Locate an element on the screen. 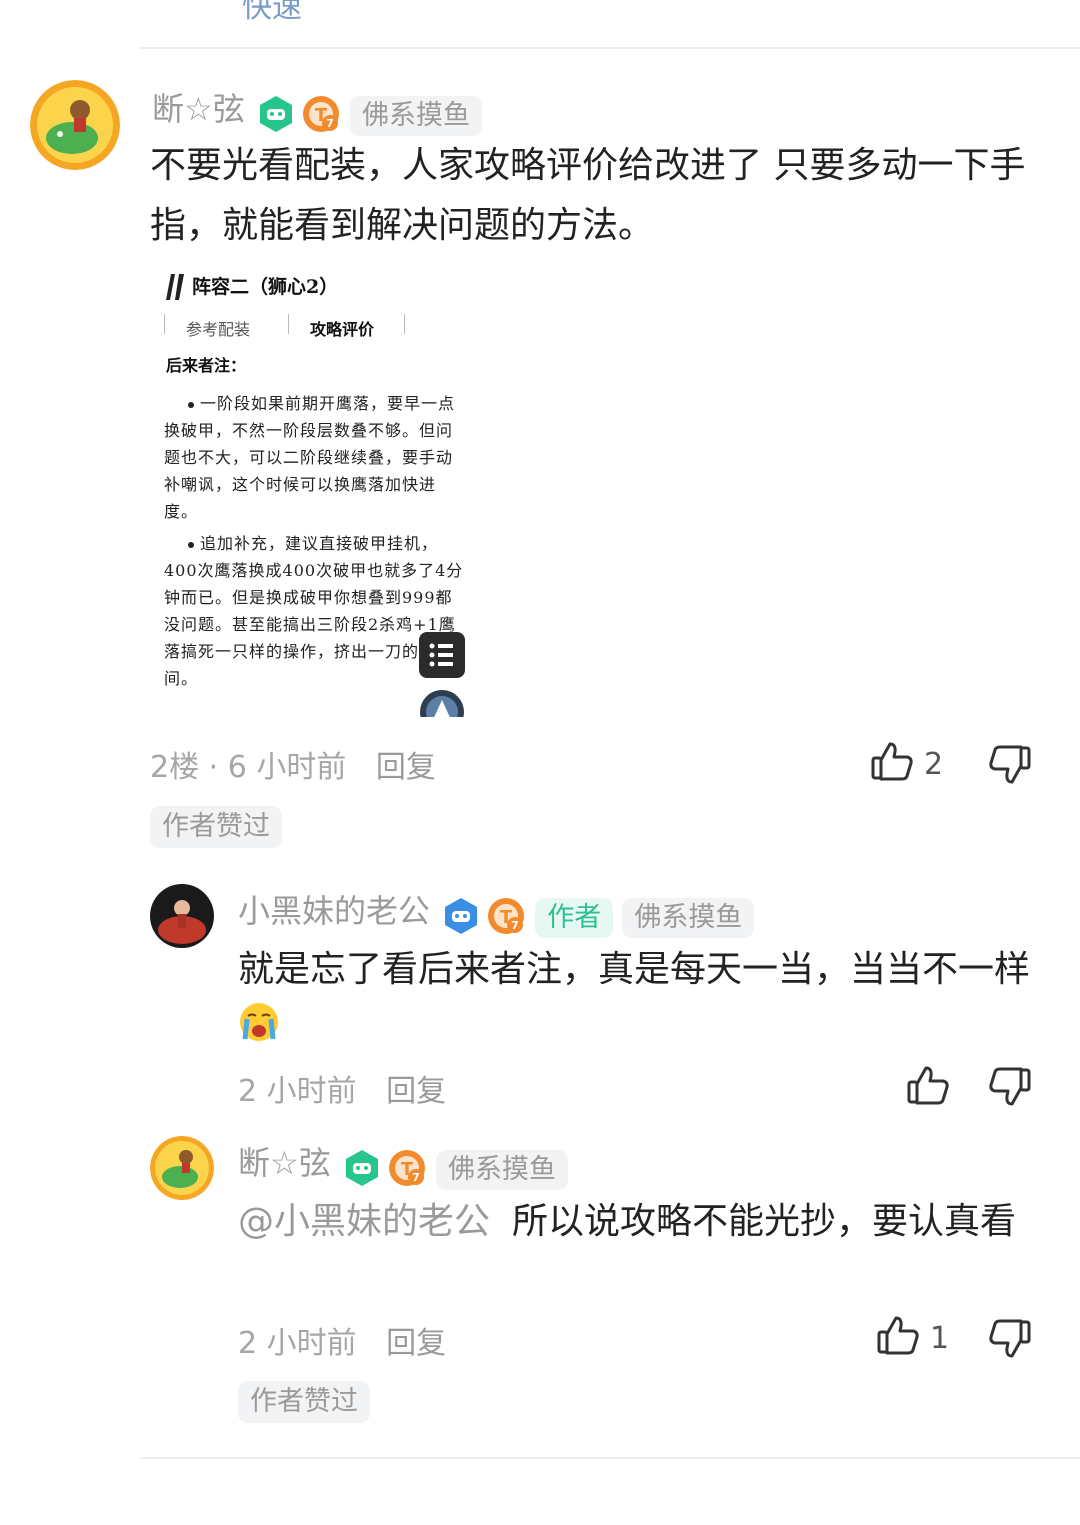 This screenshot has height=1525, width=1080. title-bar-mark is located at coordinates (175, 287).